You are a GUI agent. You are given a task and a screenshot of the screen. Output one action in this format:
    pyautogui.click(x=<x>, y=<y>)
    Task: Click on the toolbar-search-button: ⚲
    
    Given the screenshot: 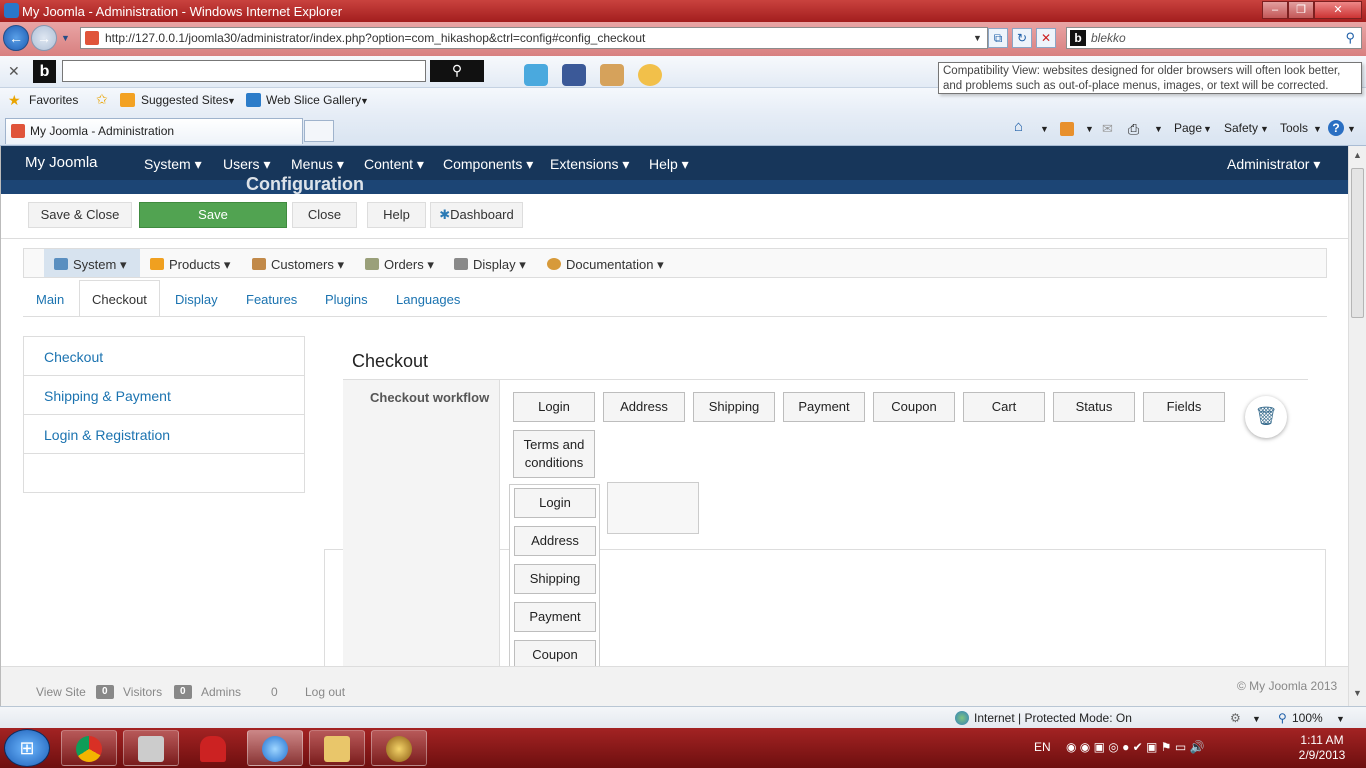 What is the action you would take?
    pyautogui.click(x=457, y=71)
    